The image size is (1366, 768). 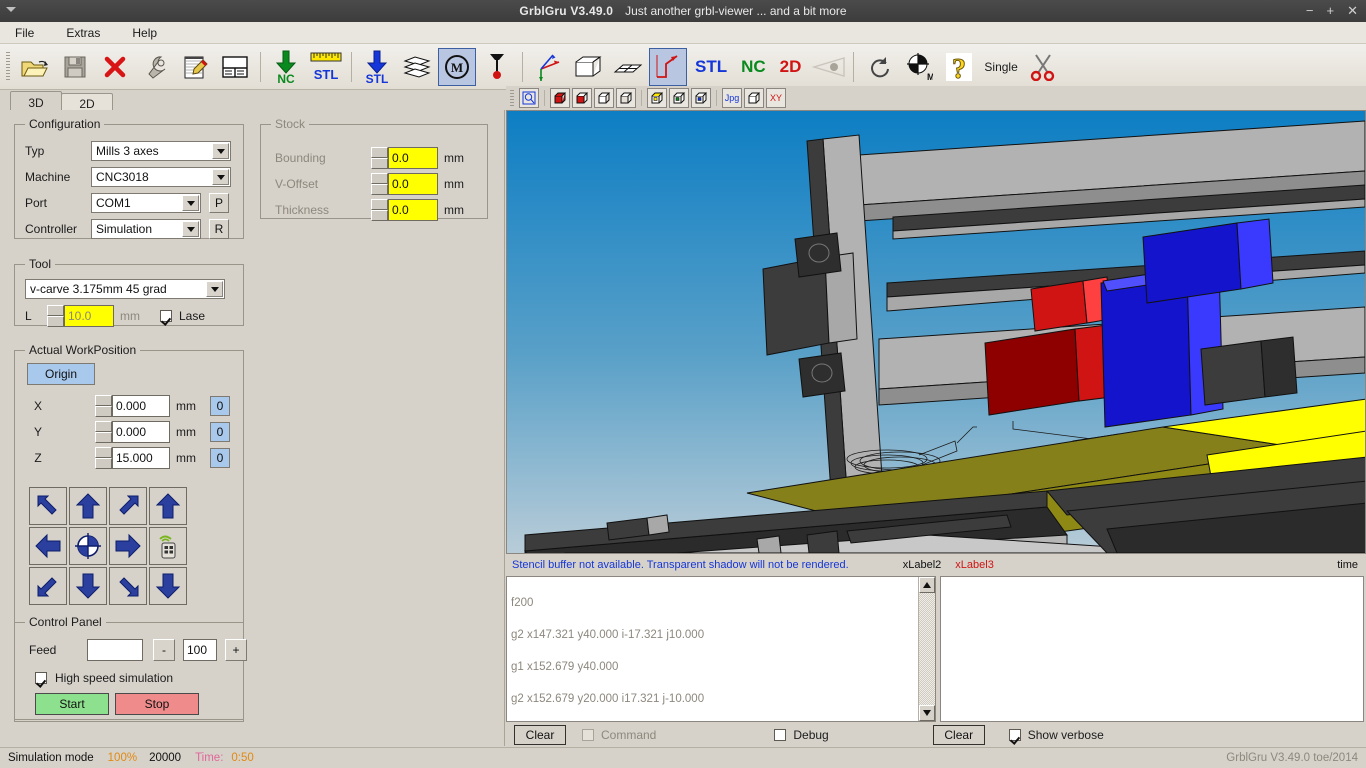 What do you see at coordinates (141, 432) in the screenshot?
I see `axis-y-field: 0.000` at bounding box center [141, 432].